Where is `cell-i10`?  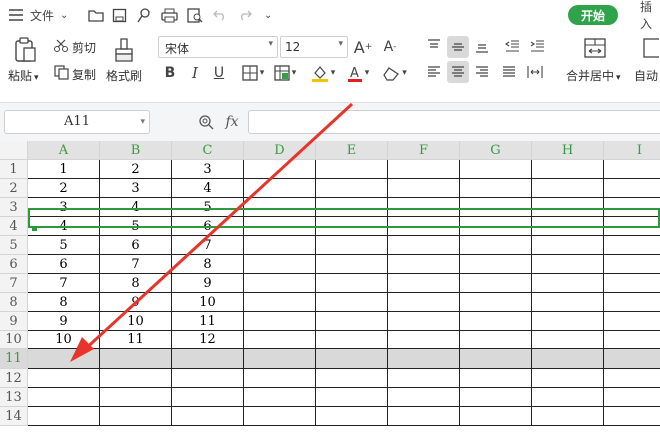
cell-i10 is located at coordinates (632, 340).